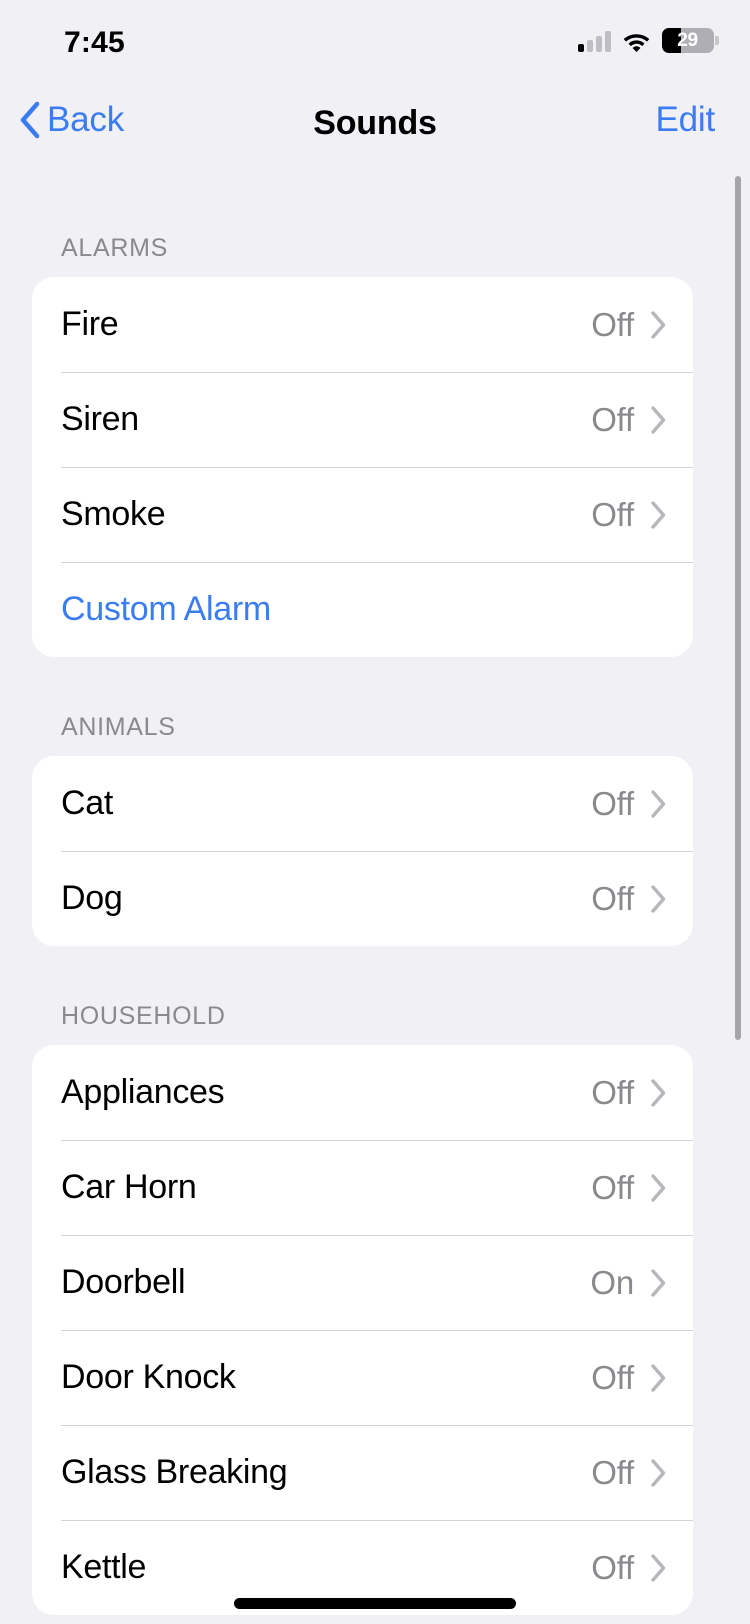 The image size is (750, 1624). What do you see at coordinates (166, 609) in the screenshot?
I see `settings-row-label: Custom Alarm` at bounding box center [166, 609].